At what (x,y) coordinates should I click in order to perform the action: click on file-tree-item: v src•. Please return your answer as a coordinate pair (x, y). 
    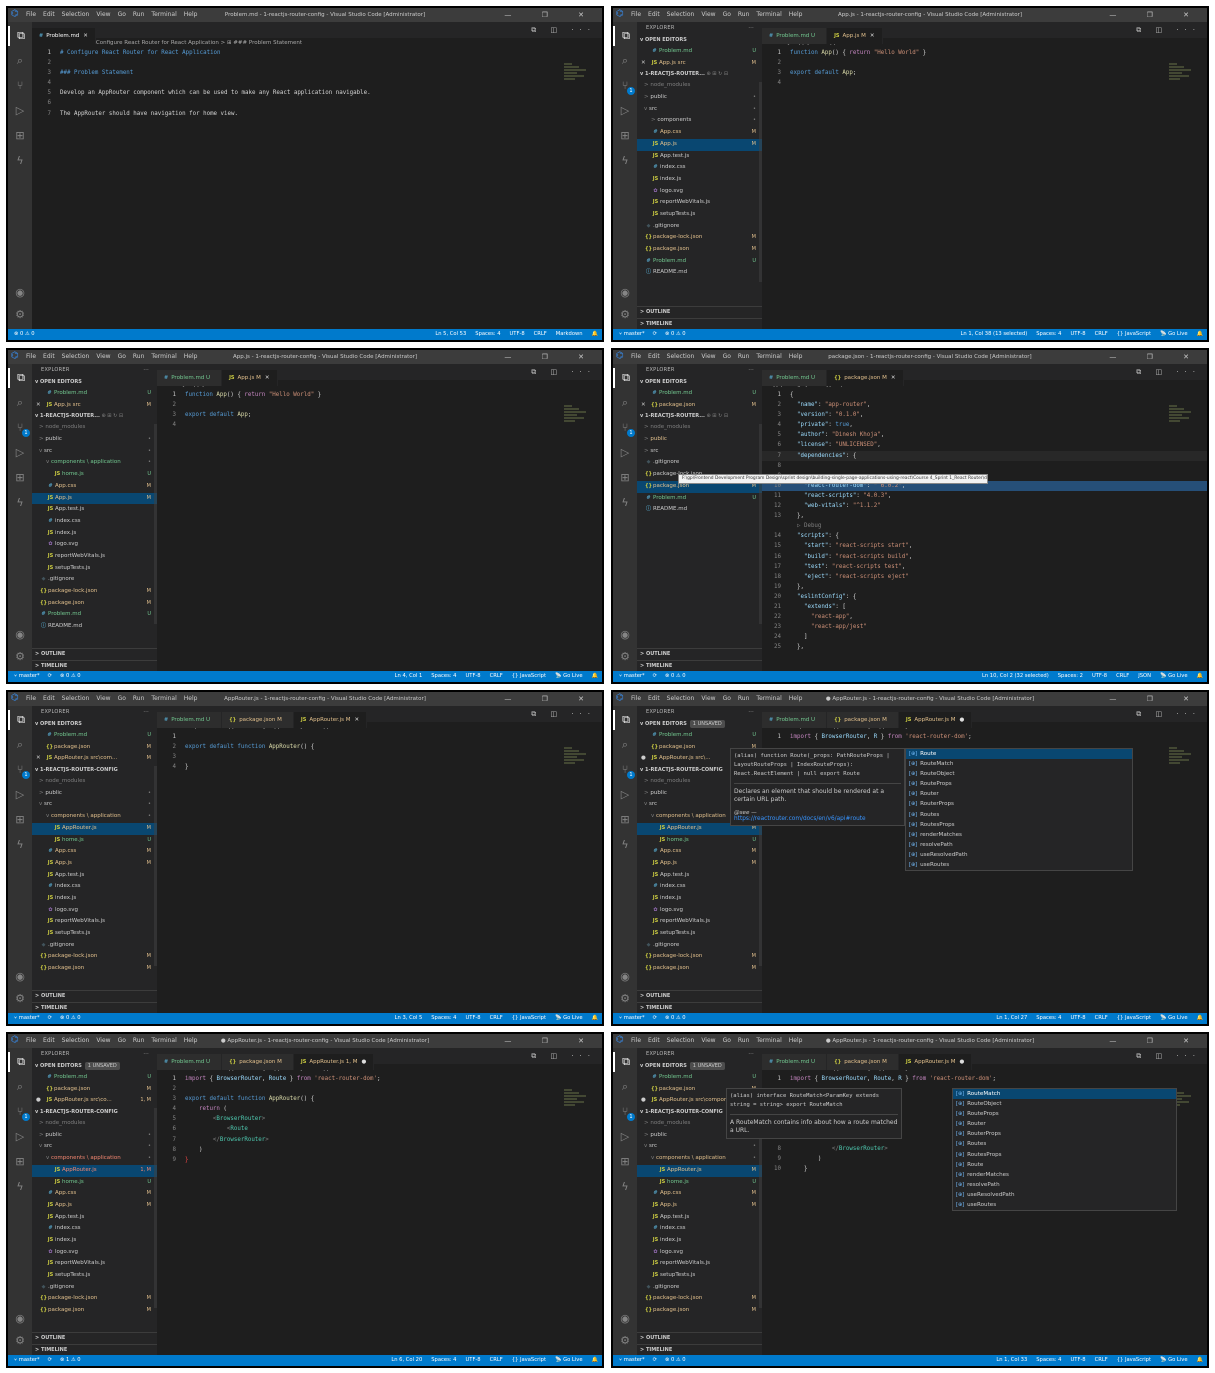
    Looking at the image, I should click on (94, 805).